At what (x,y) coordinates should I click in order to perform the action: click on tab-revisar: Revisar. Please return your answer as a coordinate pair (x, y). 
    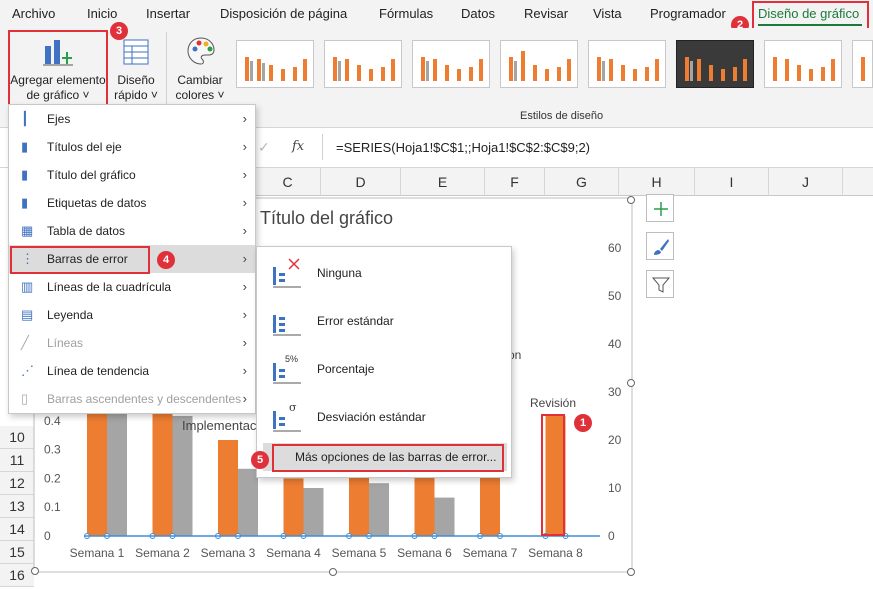
    Looking at the image, I should click on (546, 13).